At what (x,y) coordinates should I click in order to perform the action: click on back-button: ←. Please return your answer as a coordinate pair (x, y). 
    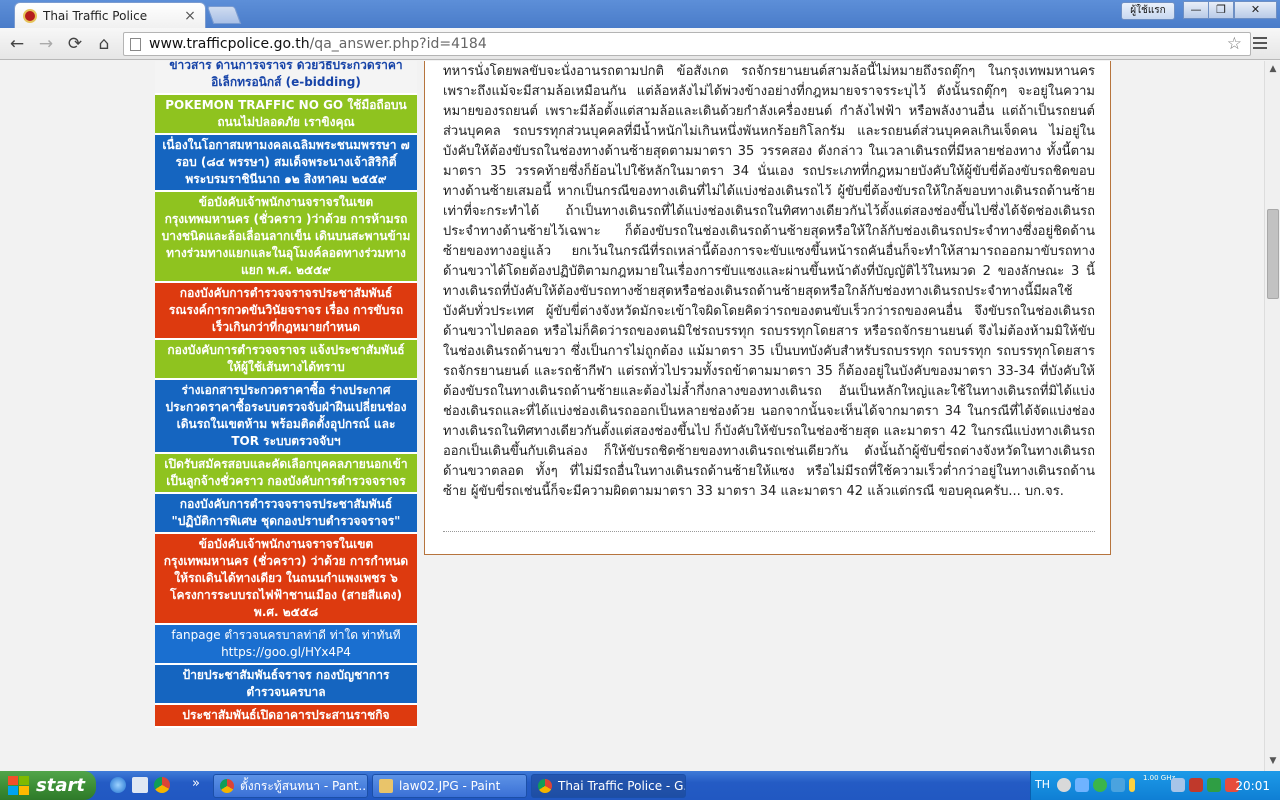
    Looking at the image, I should click on (17, 44).